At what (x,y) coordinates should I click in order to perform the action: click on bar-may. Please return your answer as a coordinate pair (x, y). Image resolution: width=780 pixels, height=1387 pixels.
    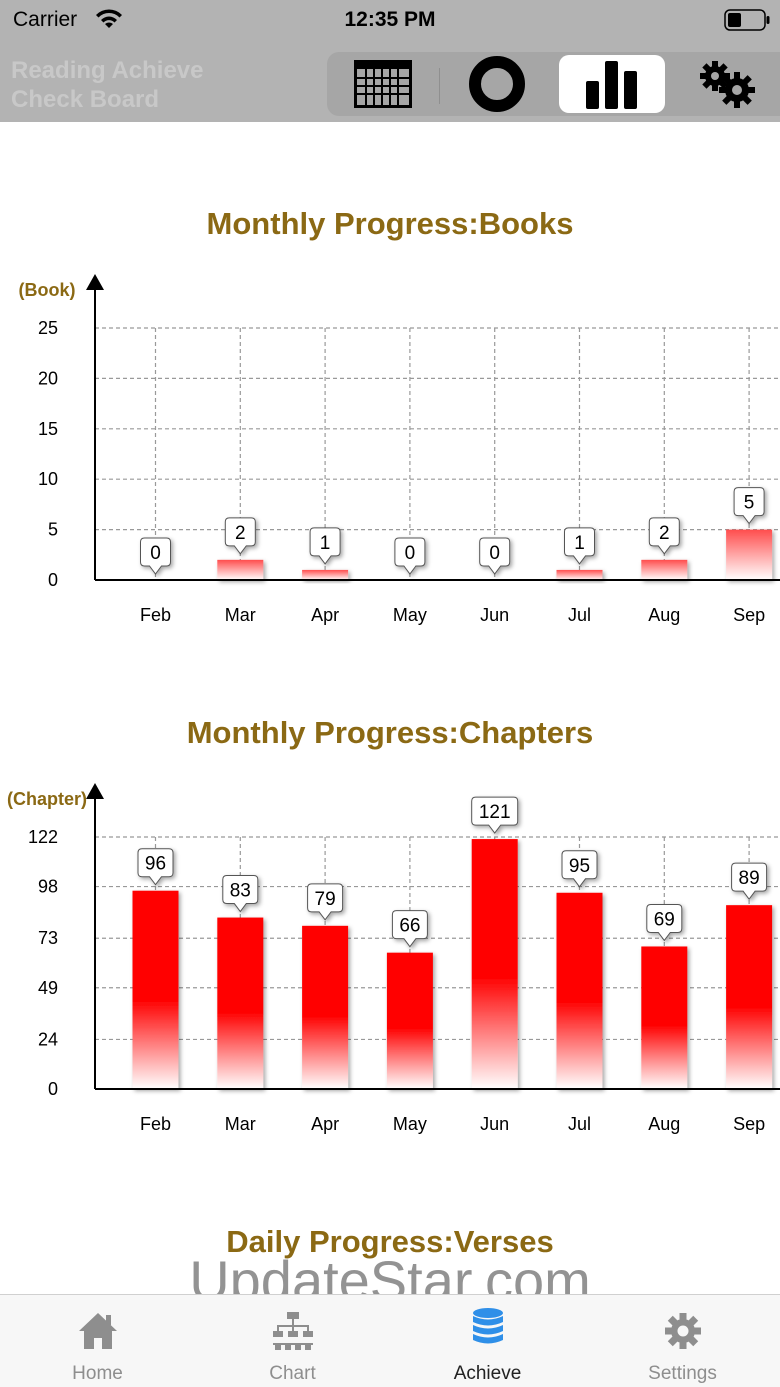
    Looking at the image, I should click on (409, 1020).